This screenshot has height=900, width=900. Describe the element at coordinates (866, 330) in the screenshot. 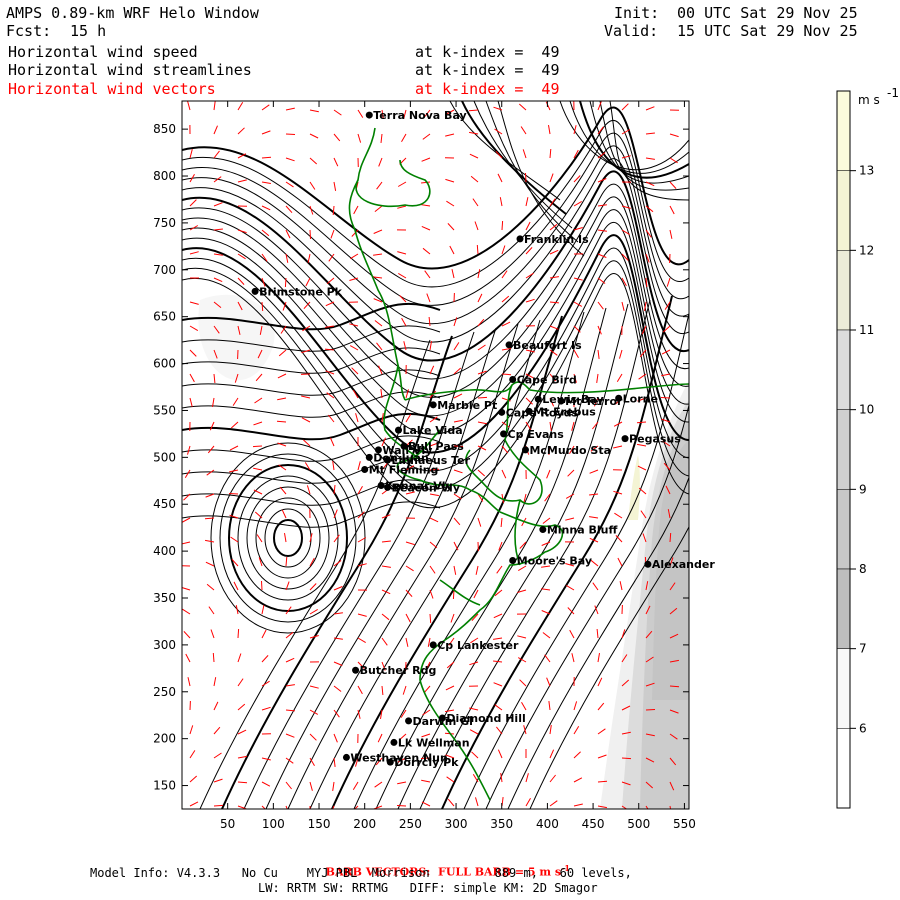

I see `colorbar-label: 11` at that location.